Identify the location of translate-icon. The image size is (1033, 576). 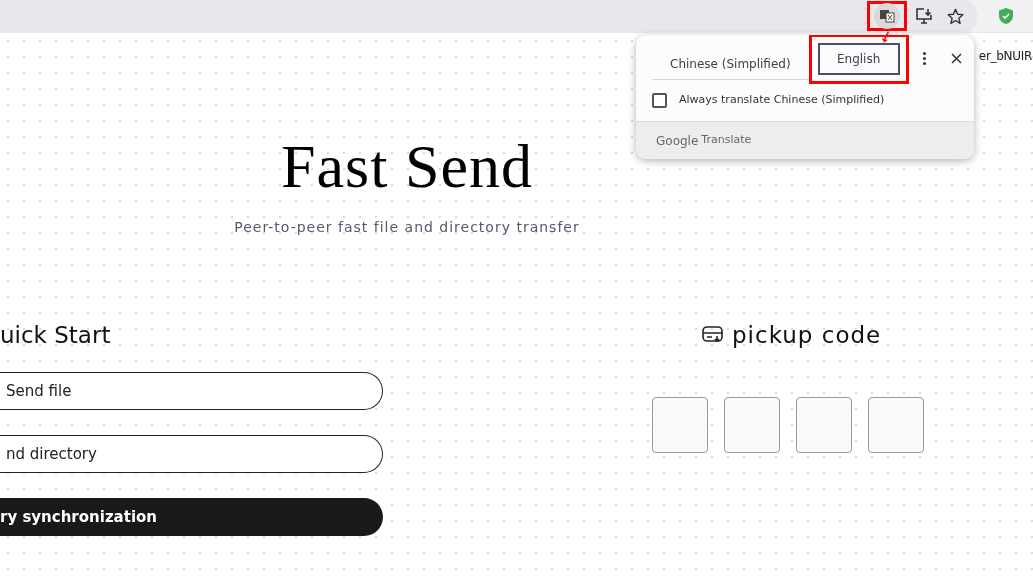
(887, 16).